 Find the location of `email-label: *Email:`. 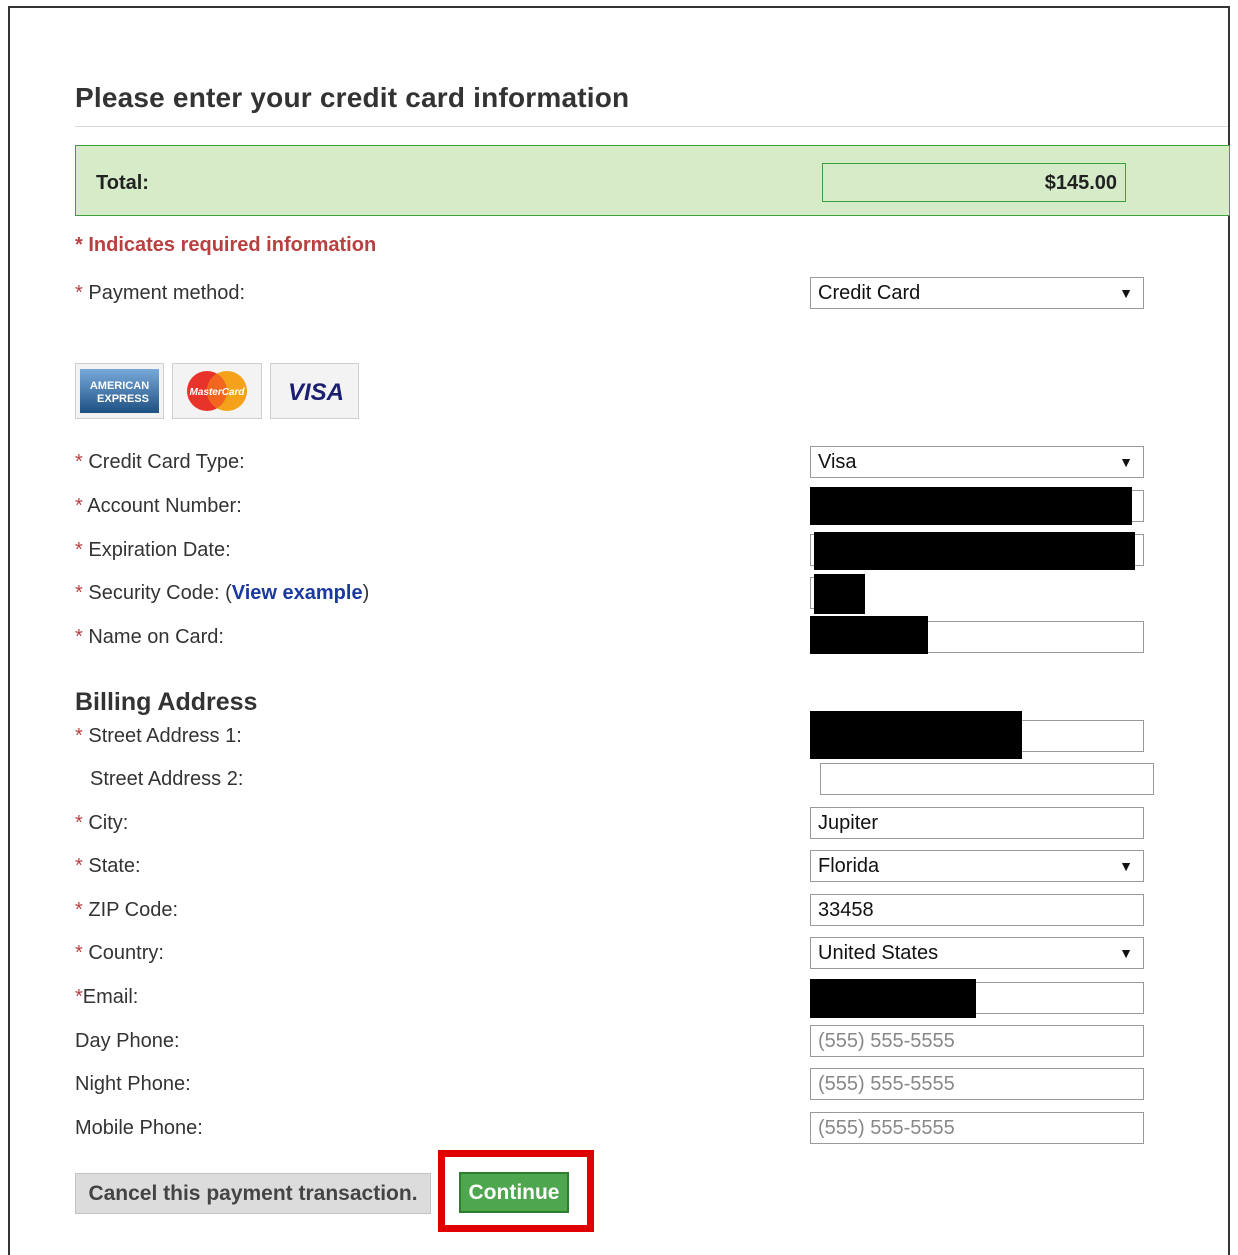

email-label: *Email: is located at coordinates (106, 997).